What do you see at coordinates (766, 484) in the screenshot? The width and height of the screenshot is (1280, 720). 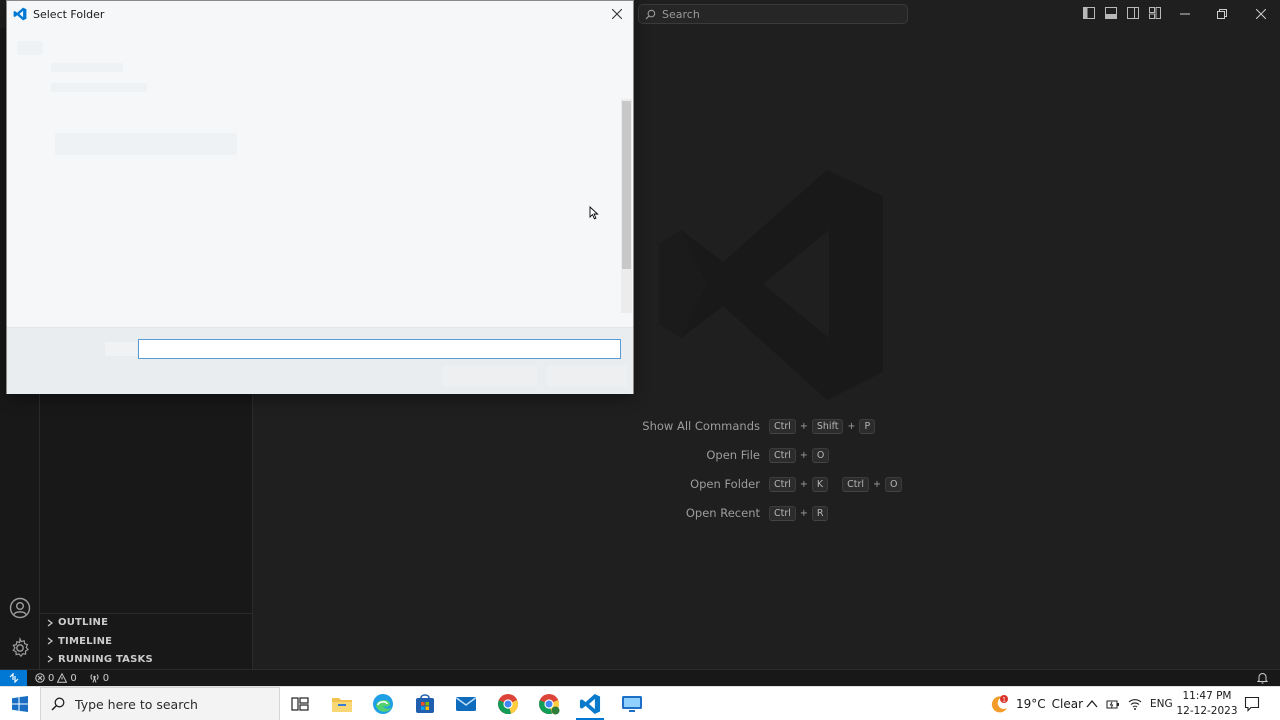 I see `shortcut-open-folder: Open Folder Ctrl + K Ctrl + O` at bounding box center [766, 484].